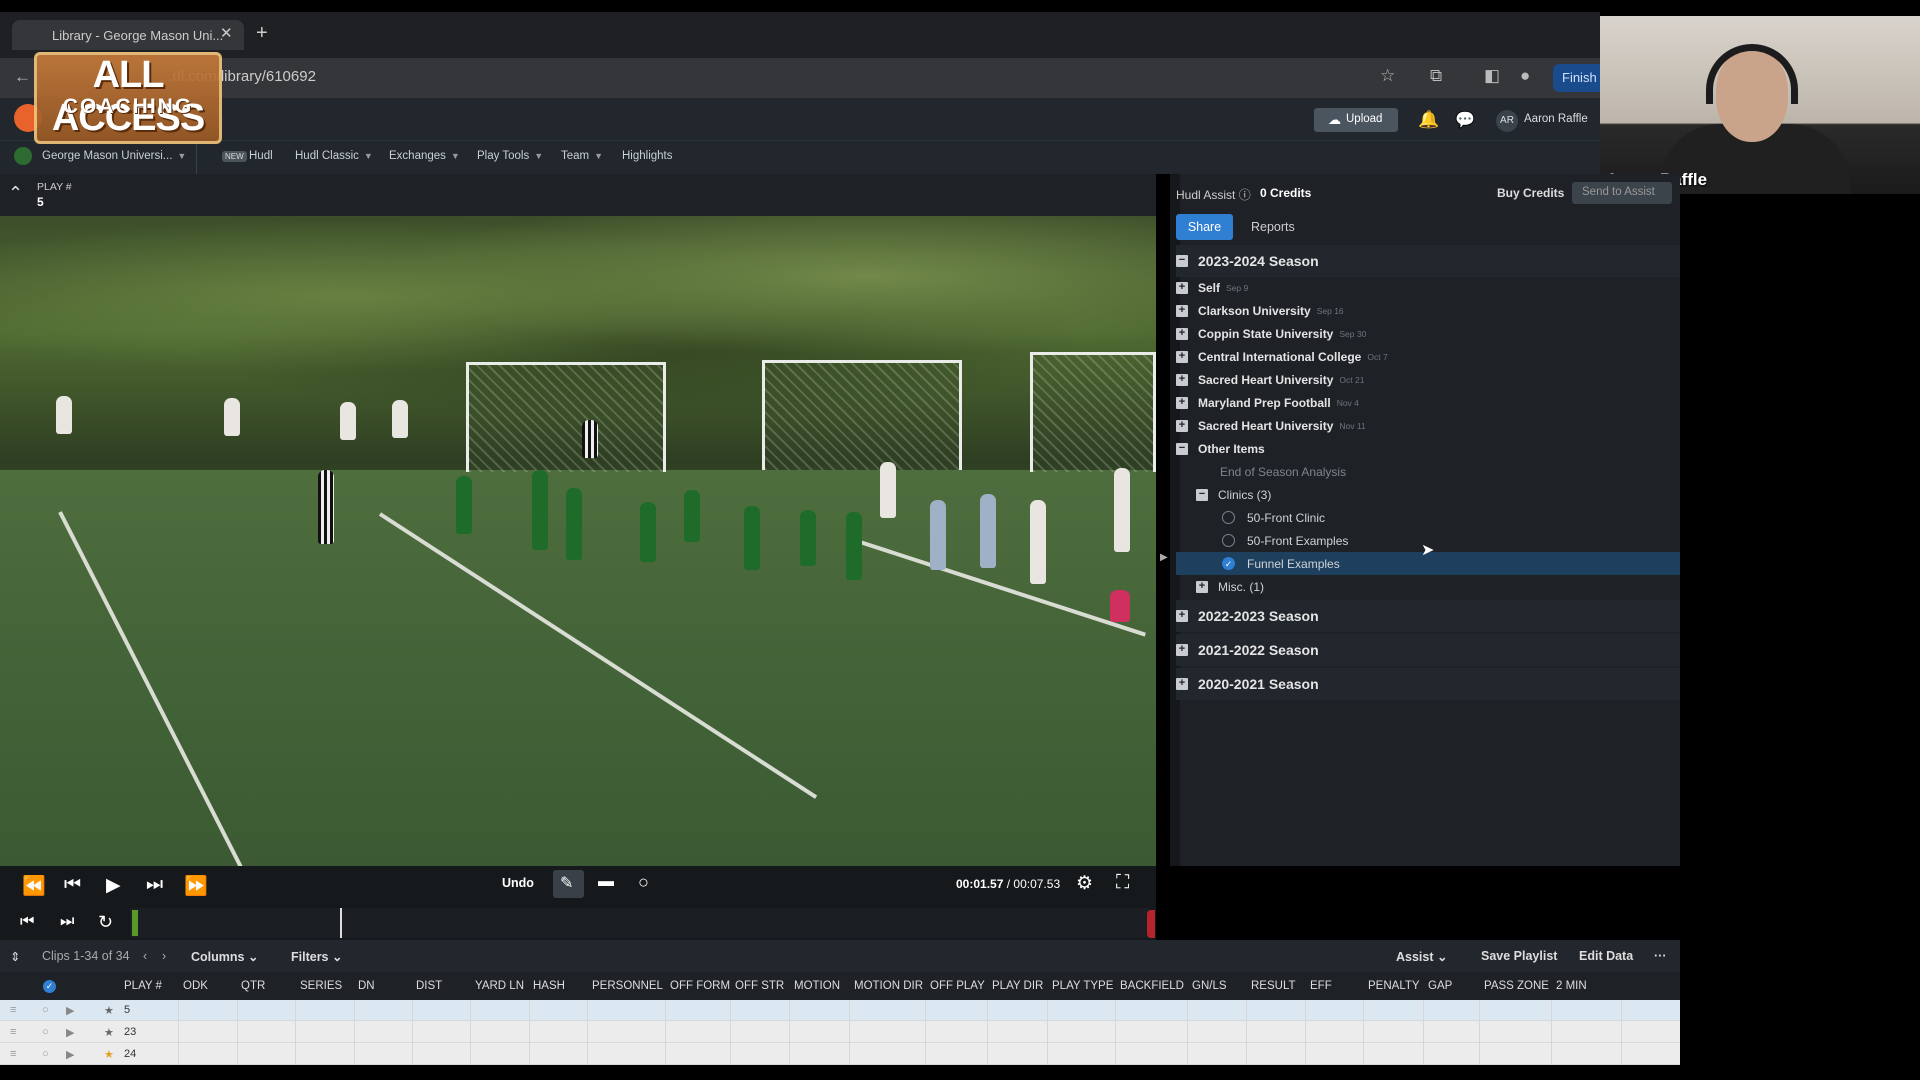 The image size is (1920, 1080). I want to click on game-row: + Coppin State University Sep 30, so click(1428, 333).